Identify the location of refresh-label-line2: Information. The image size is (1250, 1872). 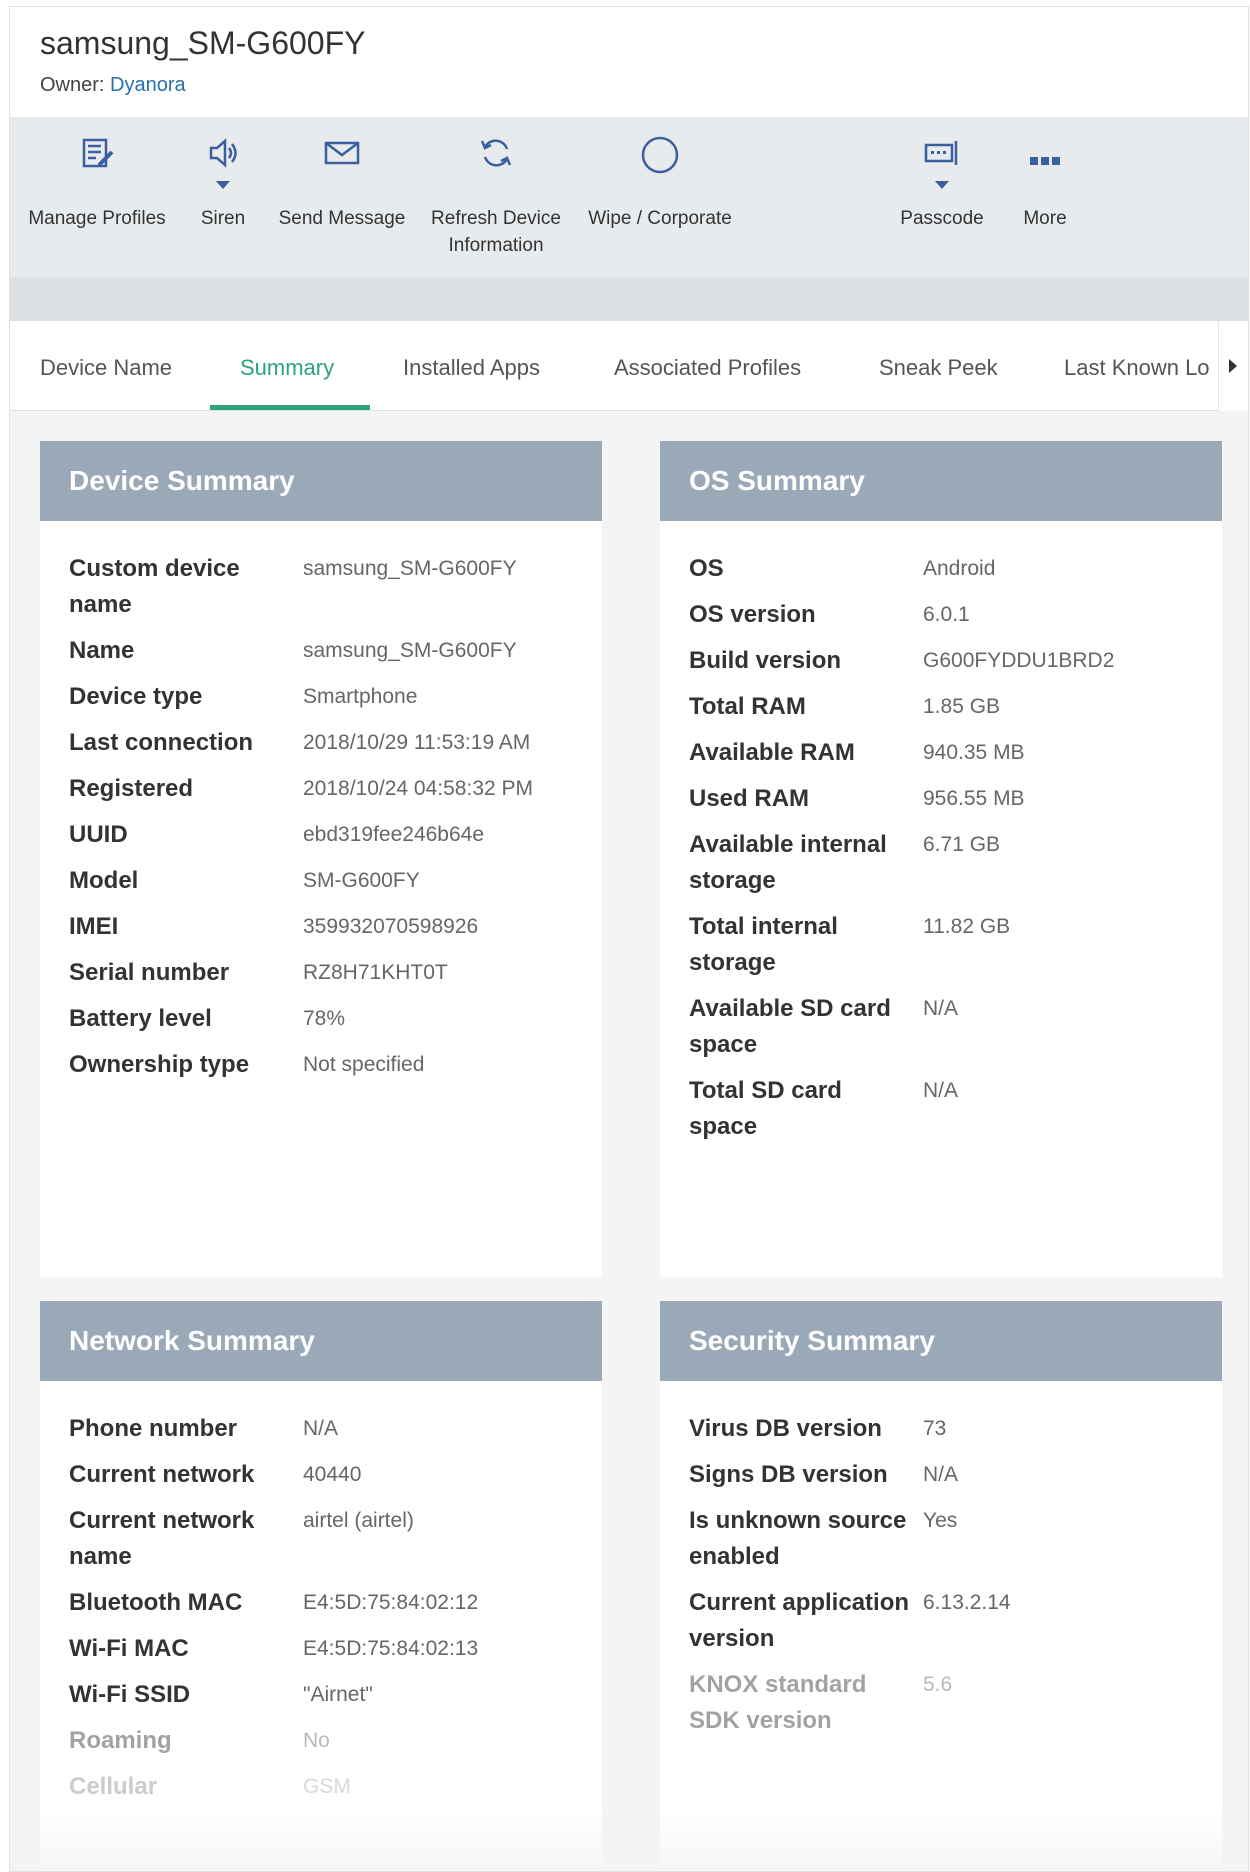
(496, 245).